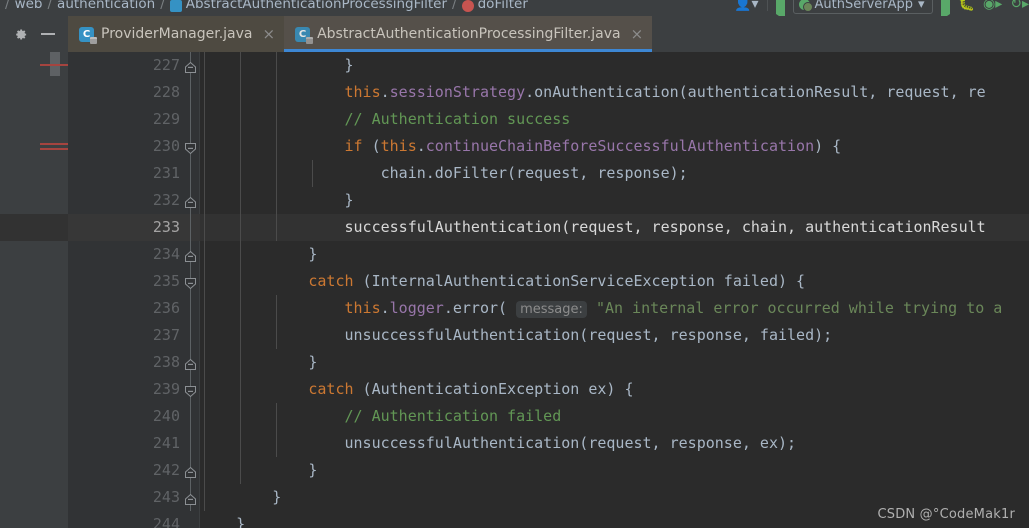 This screenshot has height=528, width=1029. What do you see at coordinates (966, 5) in the screenshot?
I see `debug-icon: 🐛` at bounding box center [966, 5].